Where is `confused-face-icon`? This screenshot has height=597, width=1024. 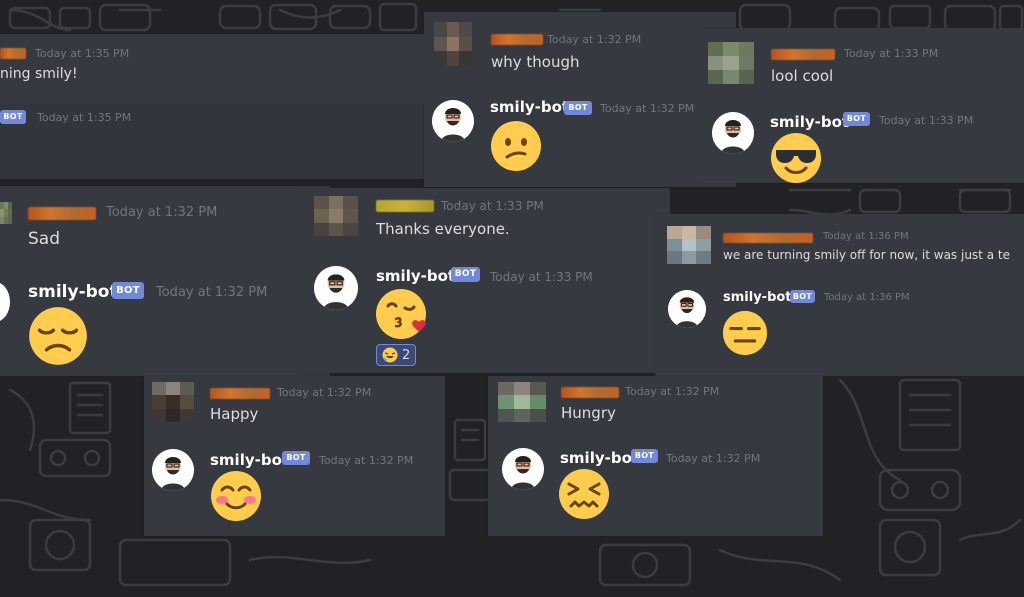 confused-face-icon is located at coordinates (516, 146).